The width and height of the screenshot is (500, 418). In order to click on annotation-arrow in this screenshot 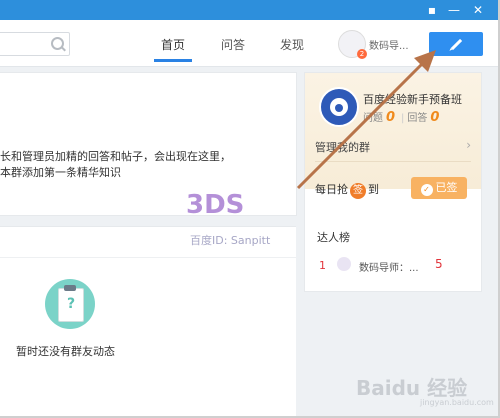, I will do `click(366, 120)`.